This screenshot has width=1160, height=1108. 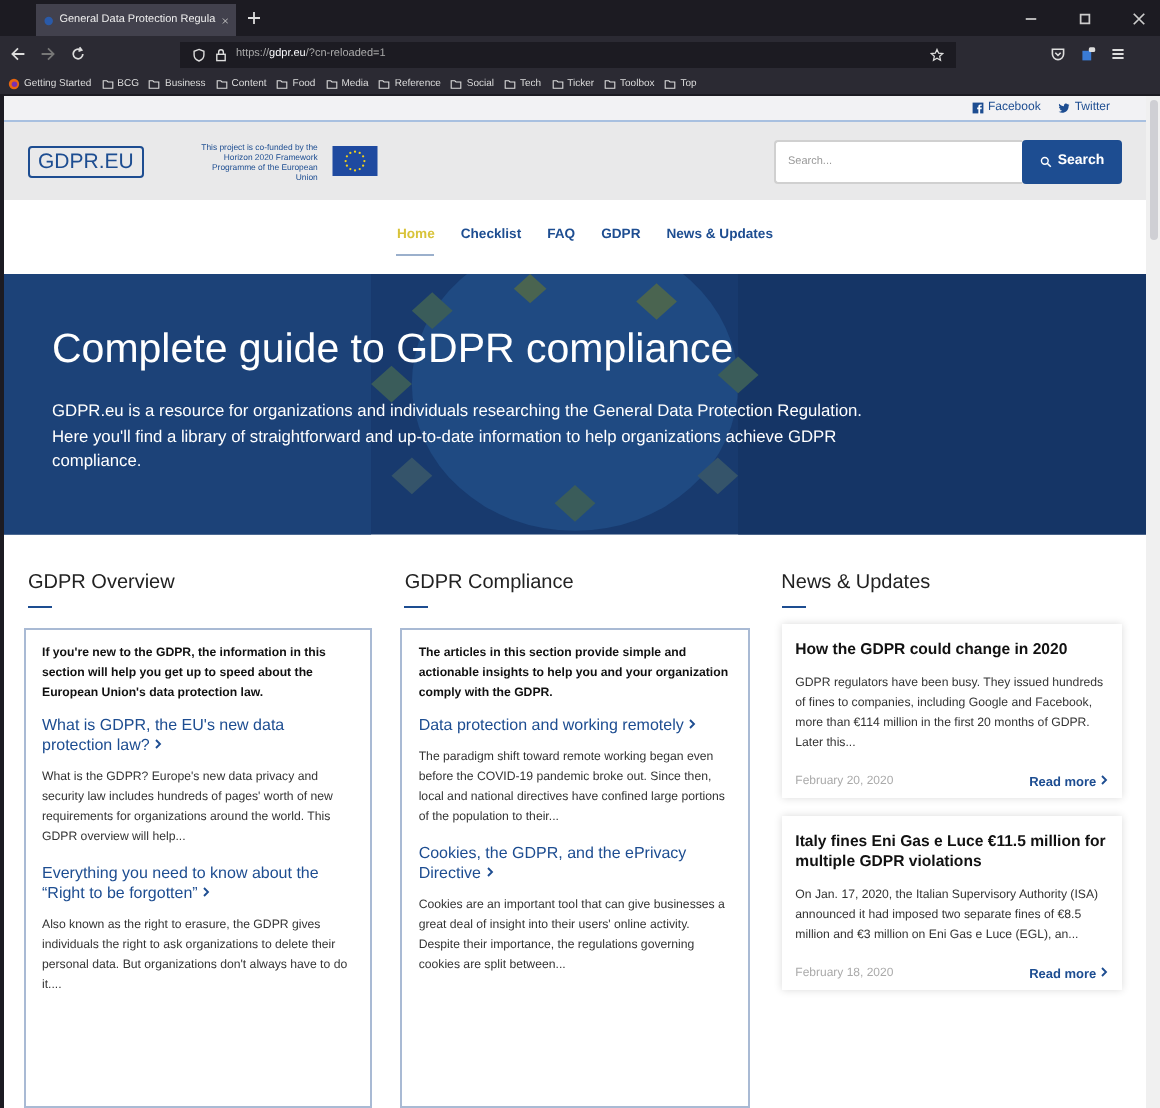 What do you see at coordinates (458, 436) in the screenshot?
I see `hero-text: GDPR.eu is a resource for organizations and individuals researching the General Data Protection Regulation. Here you'll find a library of straightforward and up-to-date information to help organizations achieve GDPR compliance.` at bounding box center [458, 436].